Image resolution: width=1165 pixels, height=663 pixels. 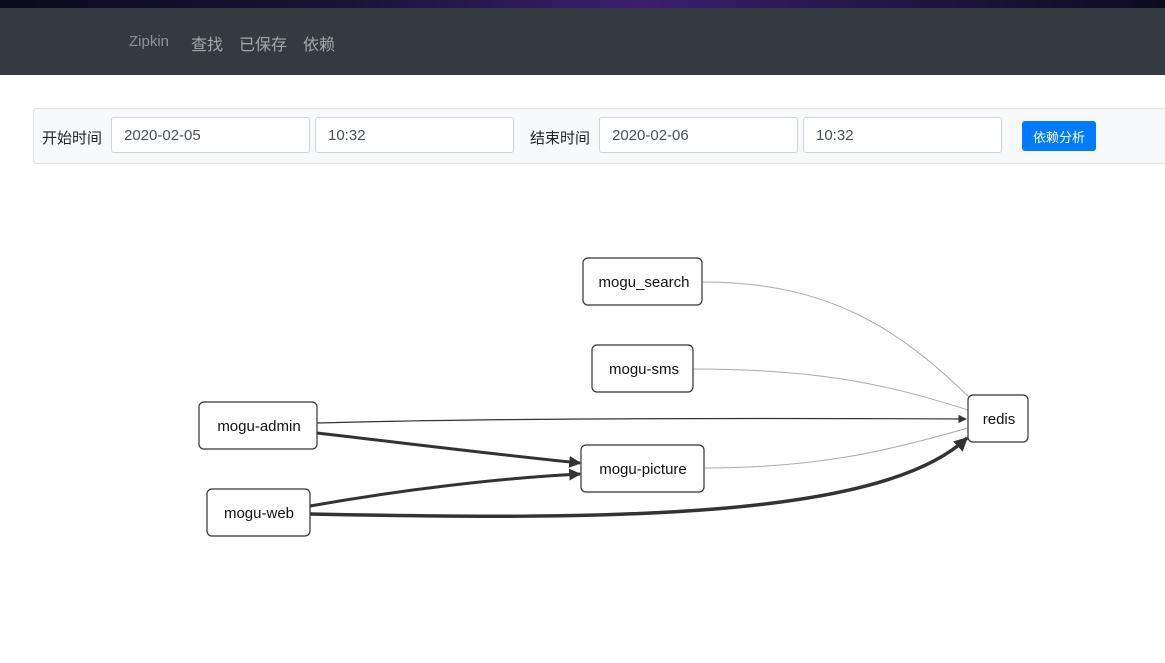 I want to click on edge-mogu-admin-mogu-picture, so click(x=449, y=449).